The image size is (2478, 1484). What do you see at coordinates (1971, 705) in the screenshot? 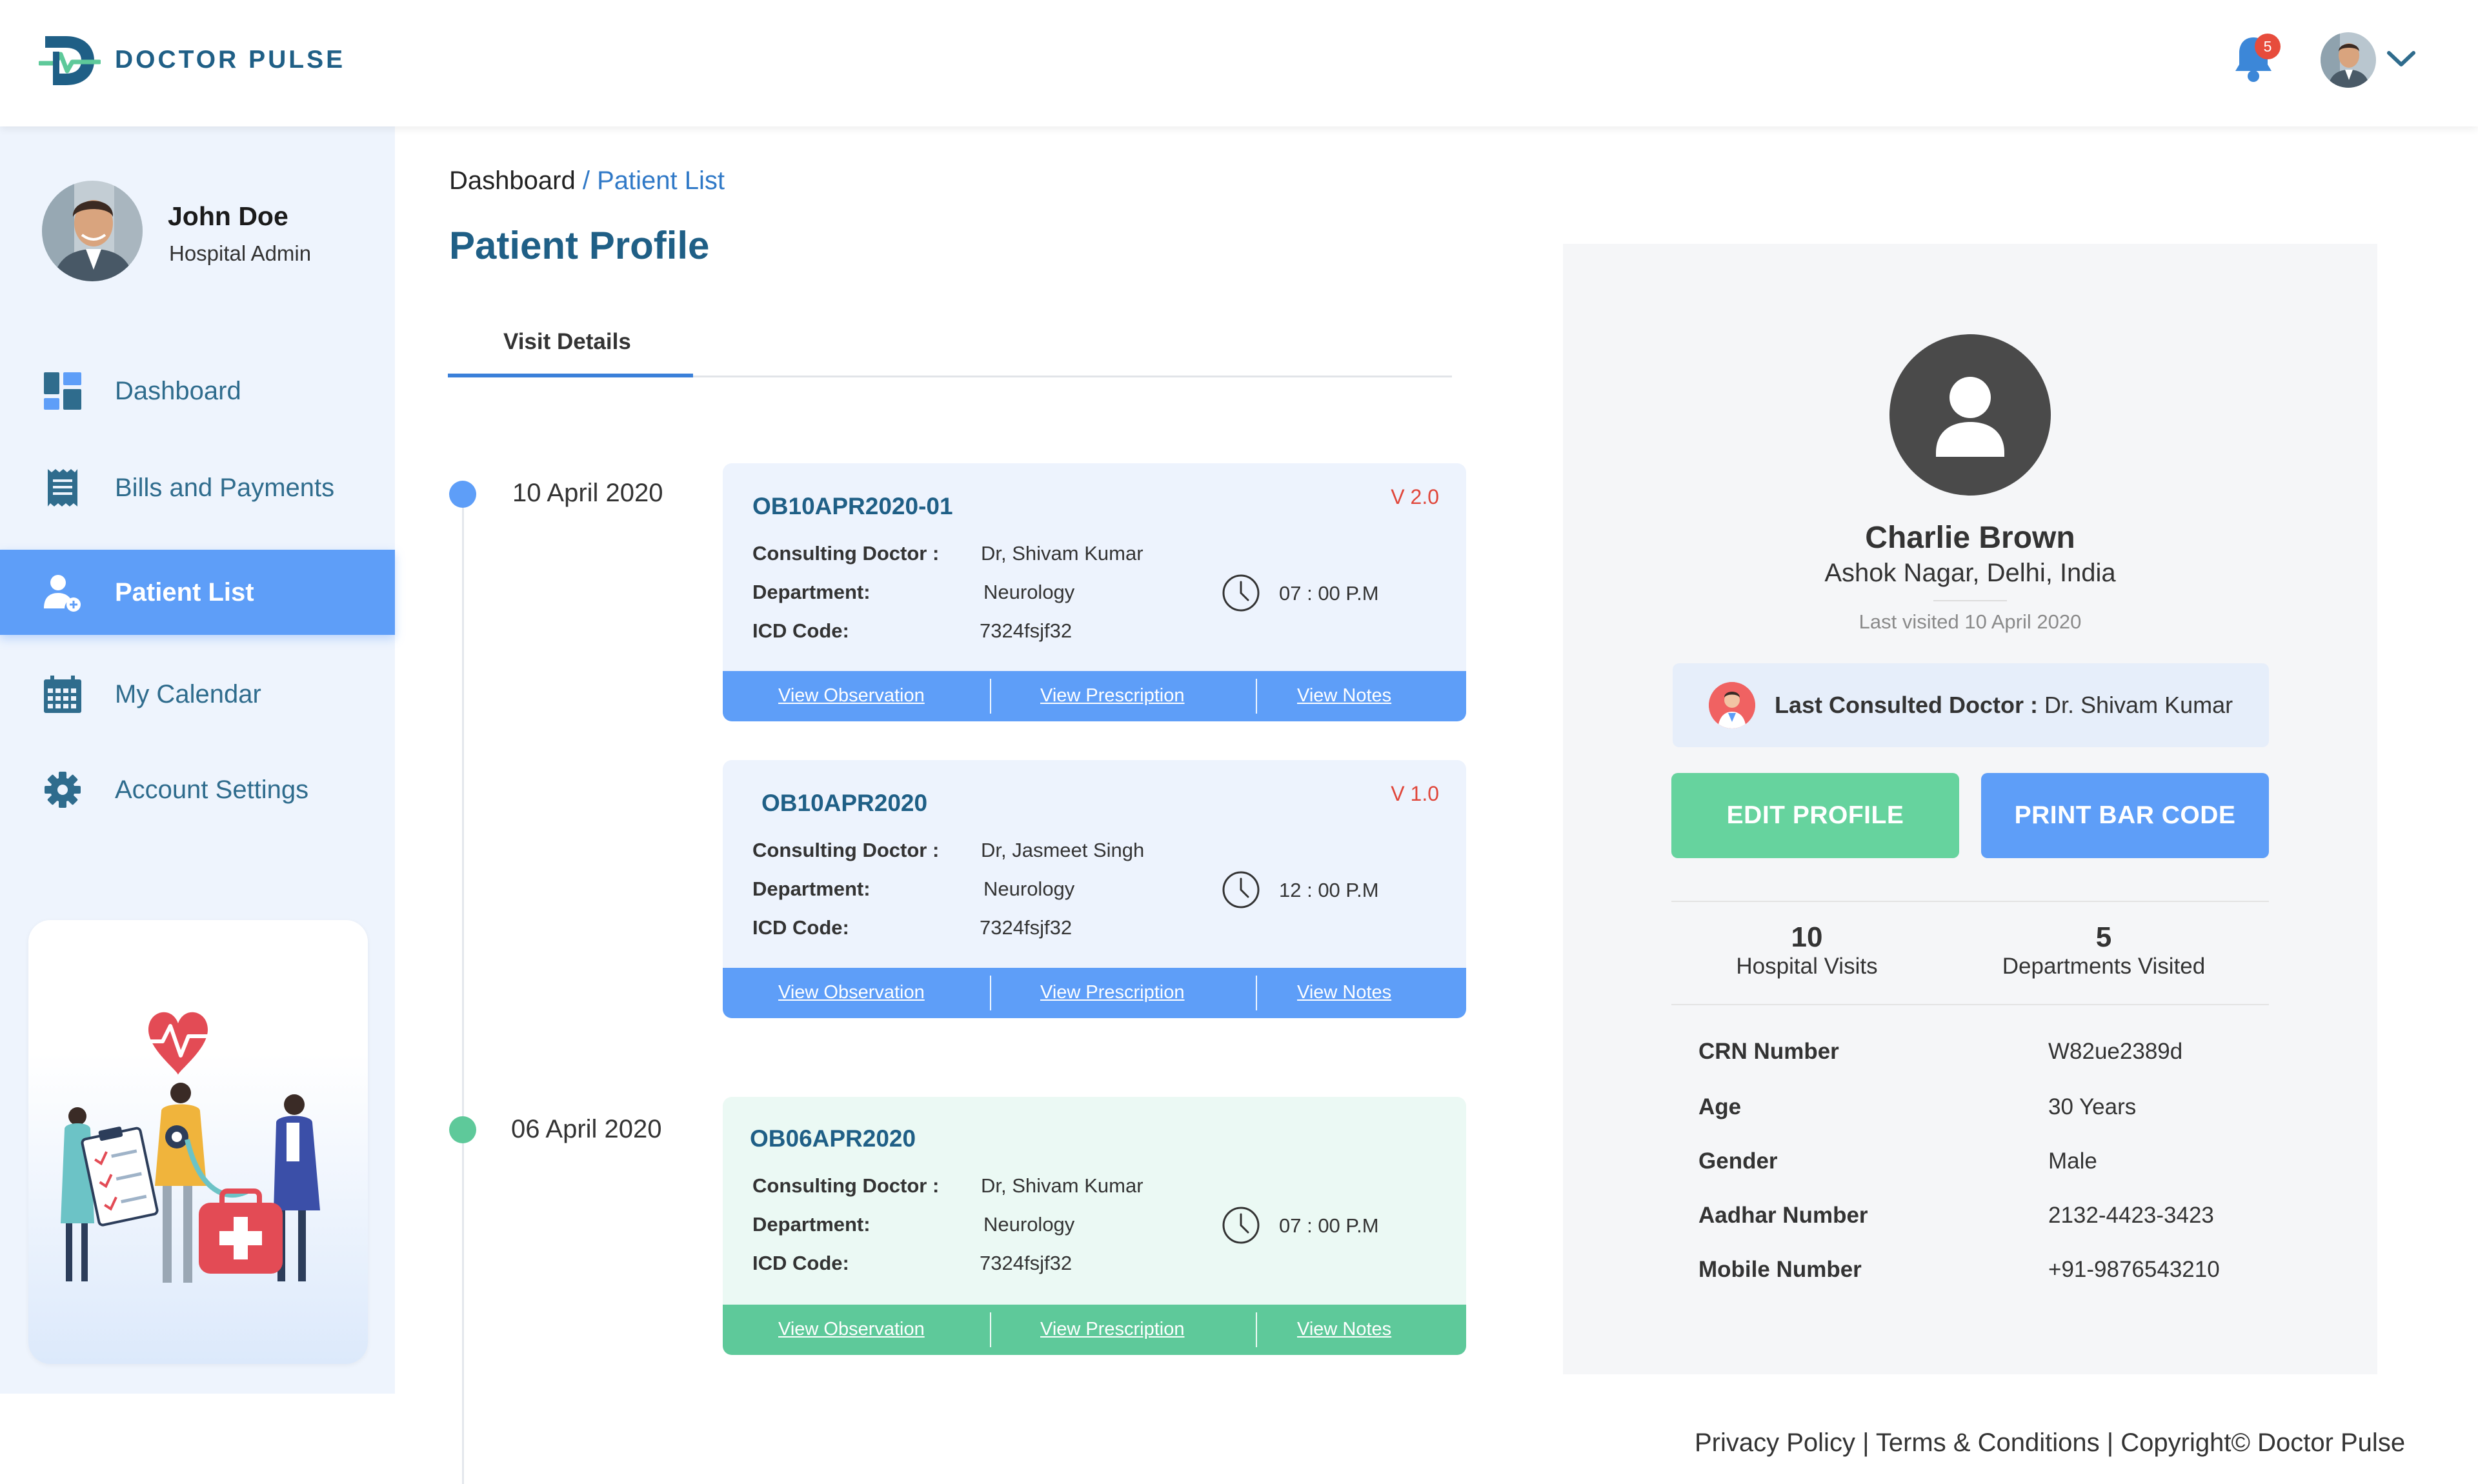
I see `last-consulted-doctor: Last Consulted Doctor : Dr. Shivam Kumar` at bounding box center [1971, 705].